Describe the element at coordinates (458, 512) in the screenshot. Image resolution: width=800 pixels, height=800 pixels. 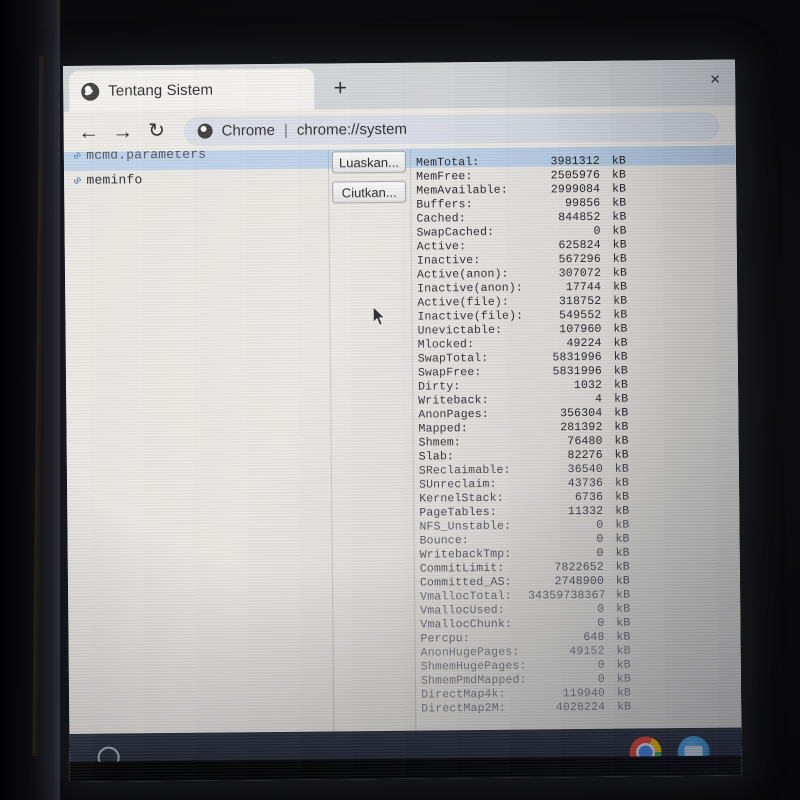
I see `meminfo-key: PageTables:` at that location.